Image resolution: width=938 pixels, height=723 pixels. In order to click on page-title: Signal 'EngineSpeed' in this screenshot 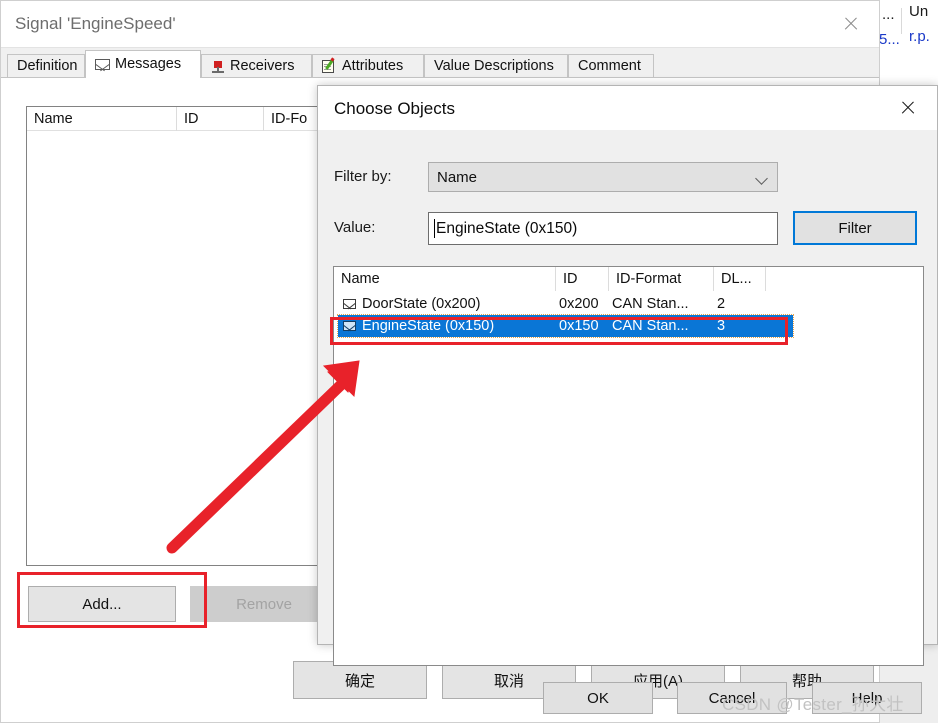, I will do `click(95, 23)`.